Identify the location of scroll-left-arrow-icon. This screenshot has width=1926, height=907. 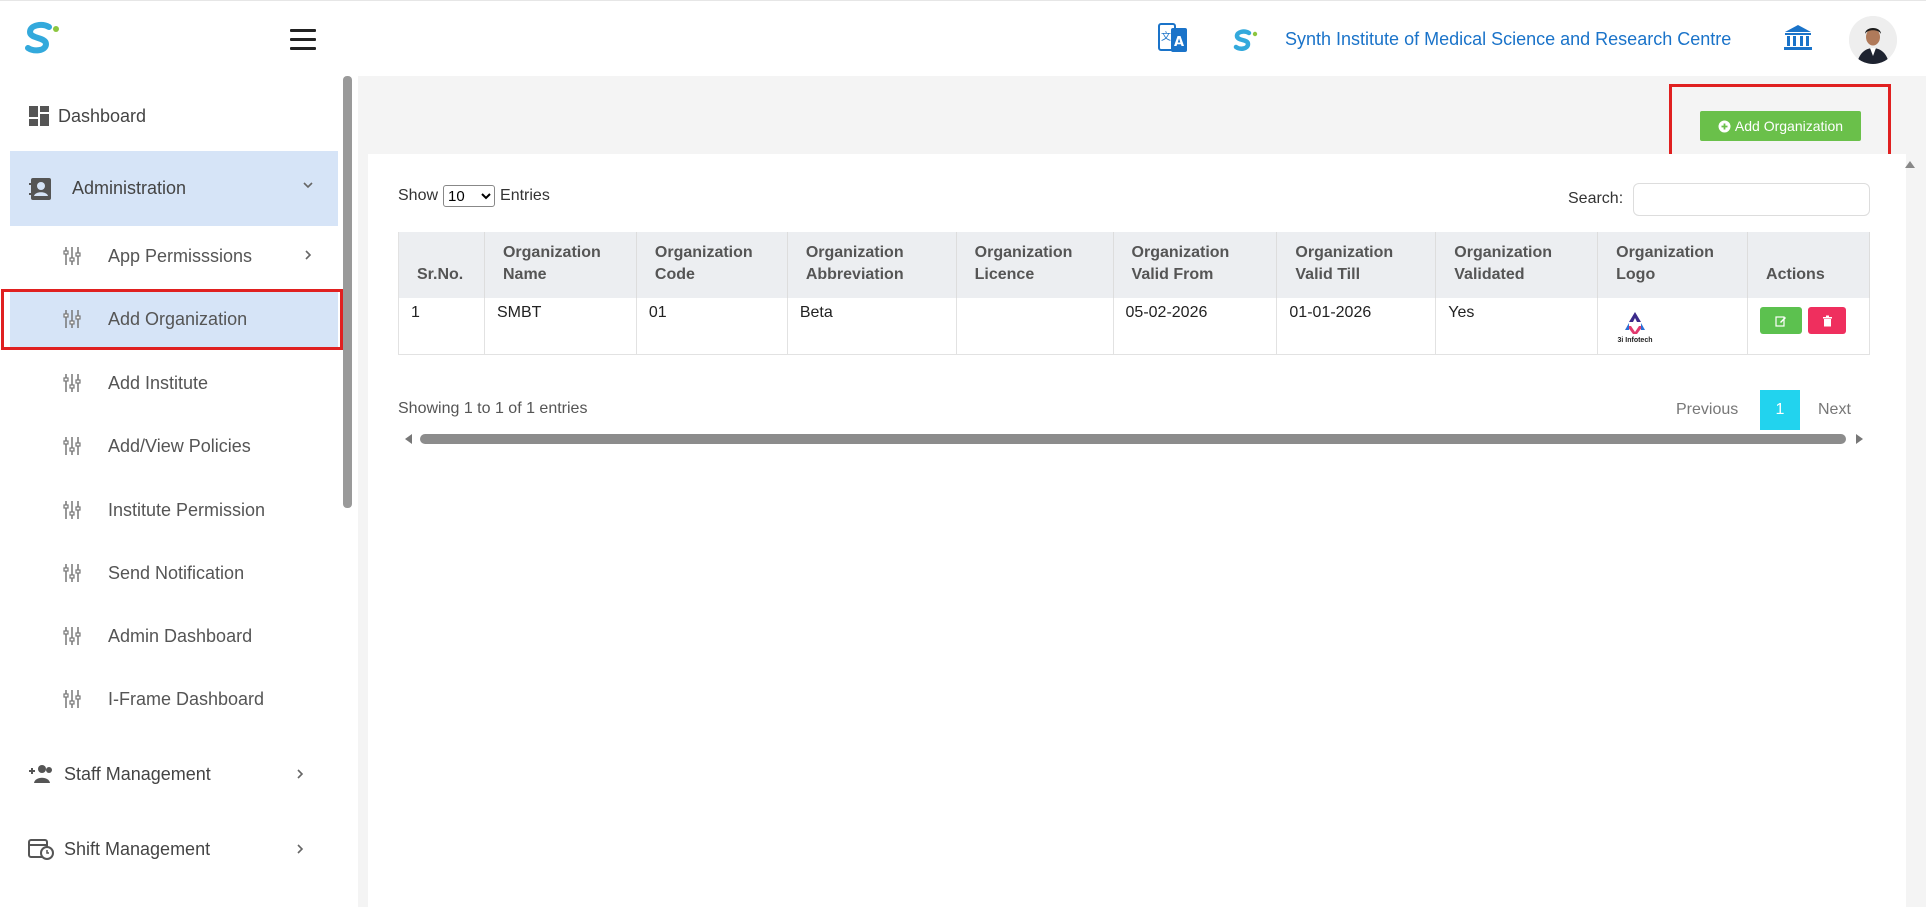
(408, 439).